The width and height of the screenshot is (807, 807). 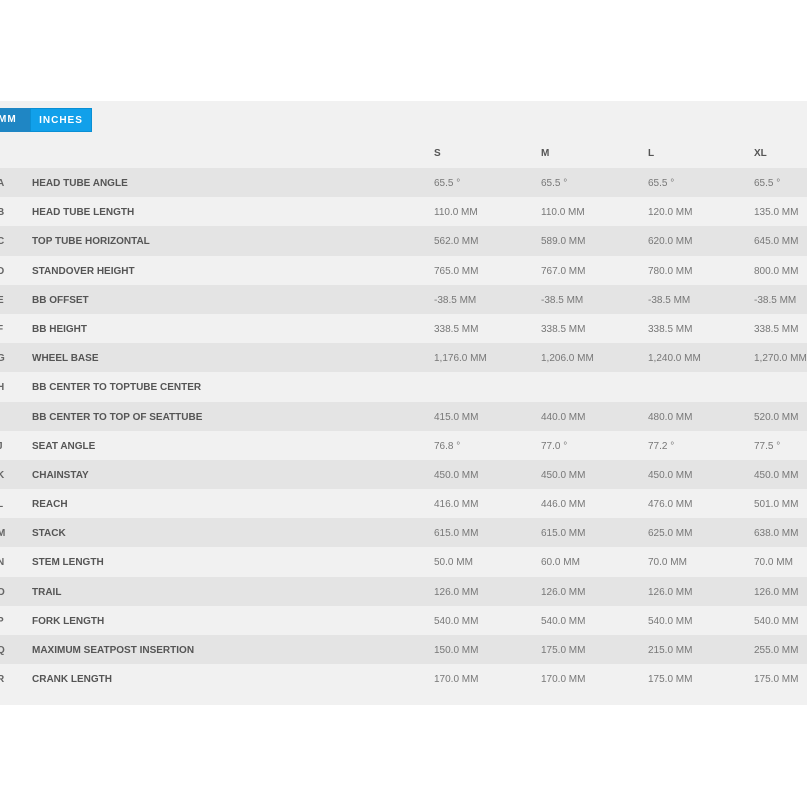 What do you see at coordinates (47, 592) in the screenshot?
I see `row-label: TRAIL` at bounding box center [47, 592].